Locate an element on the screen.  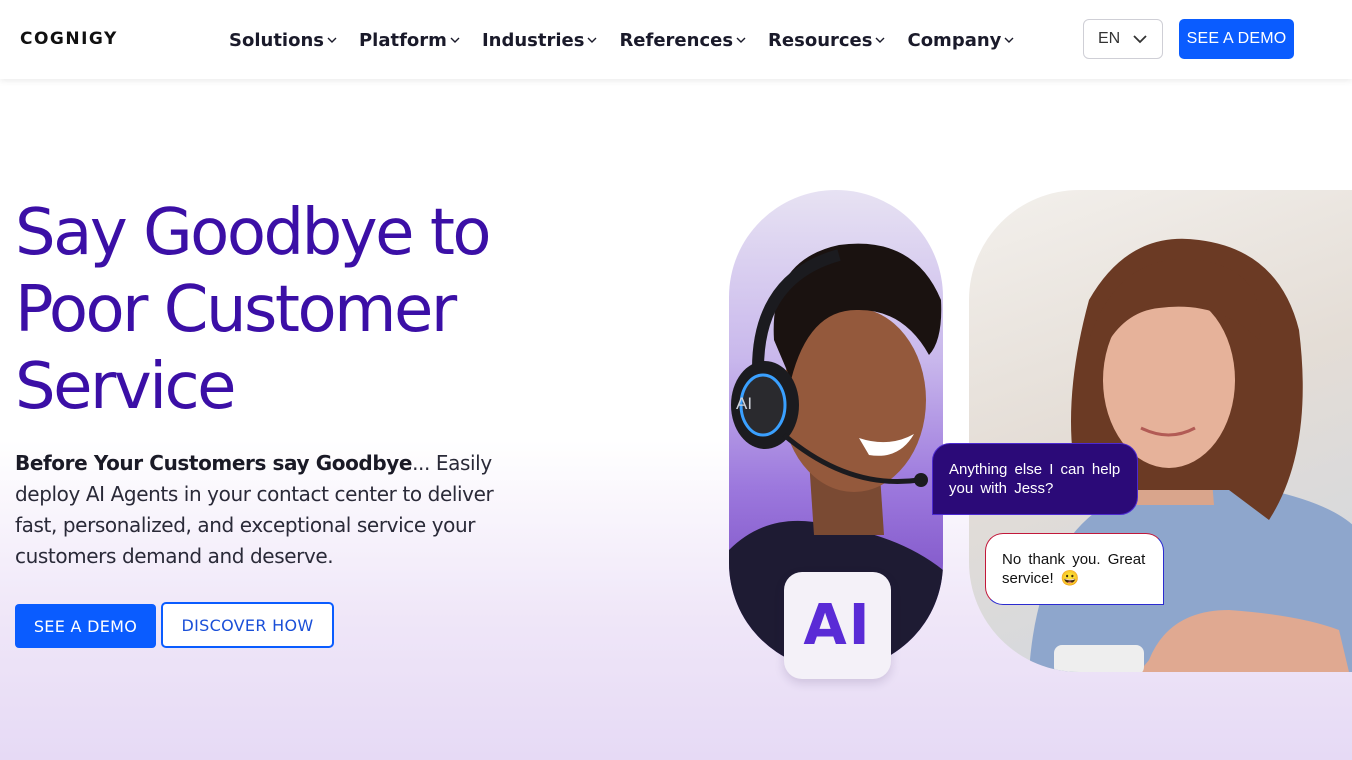
ai-badge-tile: AI is located at coordinates (837, 625).